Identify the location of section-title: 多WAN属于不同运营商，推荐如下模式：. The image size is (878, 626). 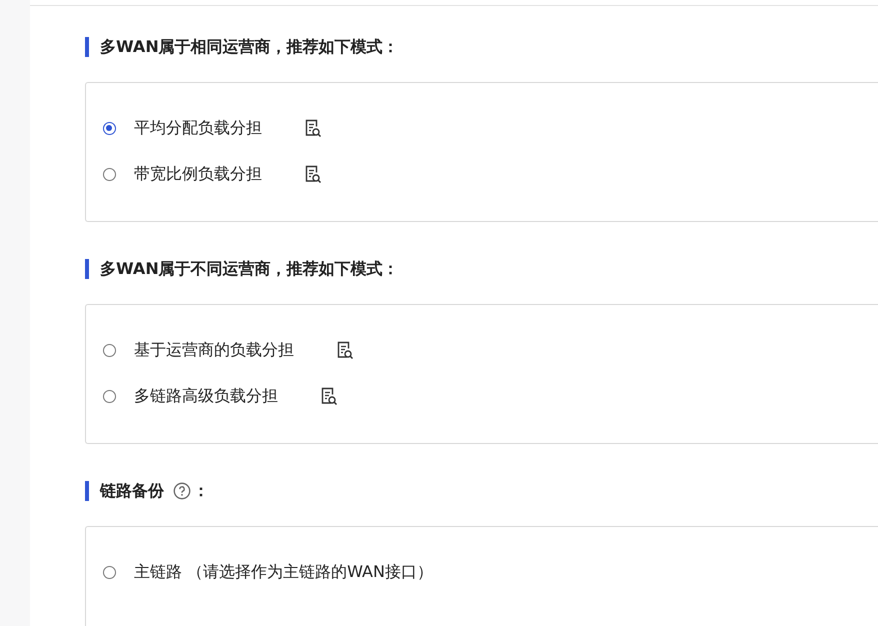
(249, 269).